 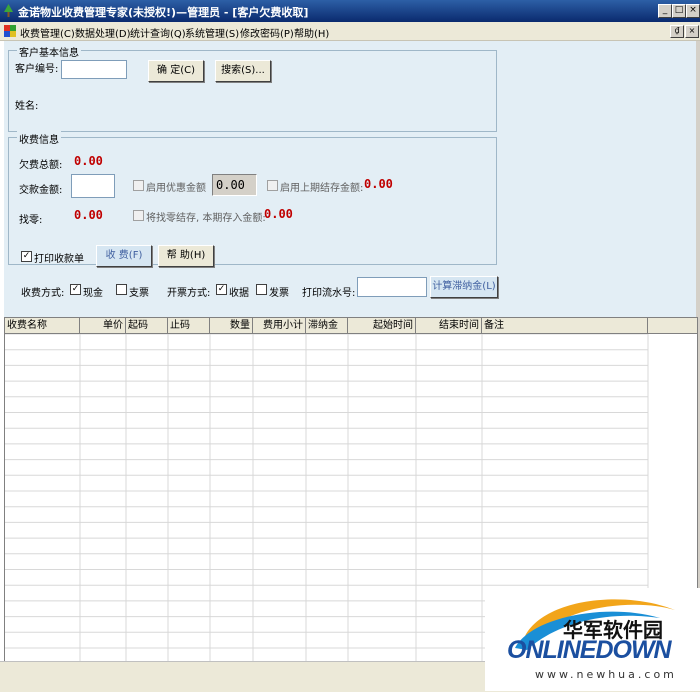 What do you see at coordinates (692, 31) in the screenshot?
I see `mdi-close-button: ×` at bounding box center [692, 31].